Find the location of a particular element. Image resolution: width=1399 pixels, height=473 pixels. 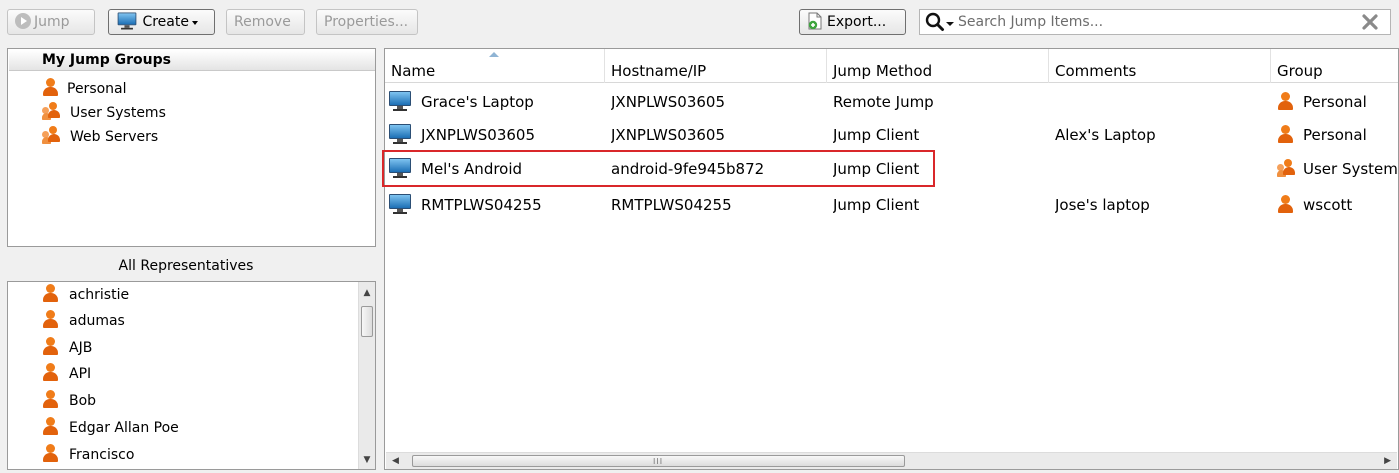

play-icon is located at coordinates (23, 21).